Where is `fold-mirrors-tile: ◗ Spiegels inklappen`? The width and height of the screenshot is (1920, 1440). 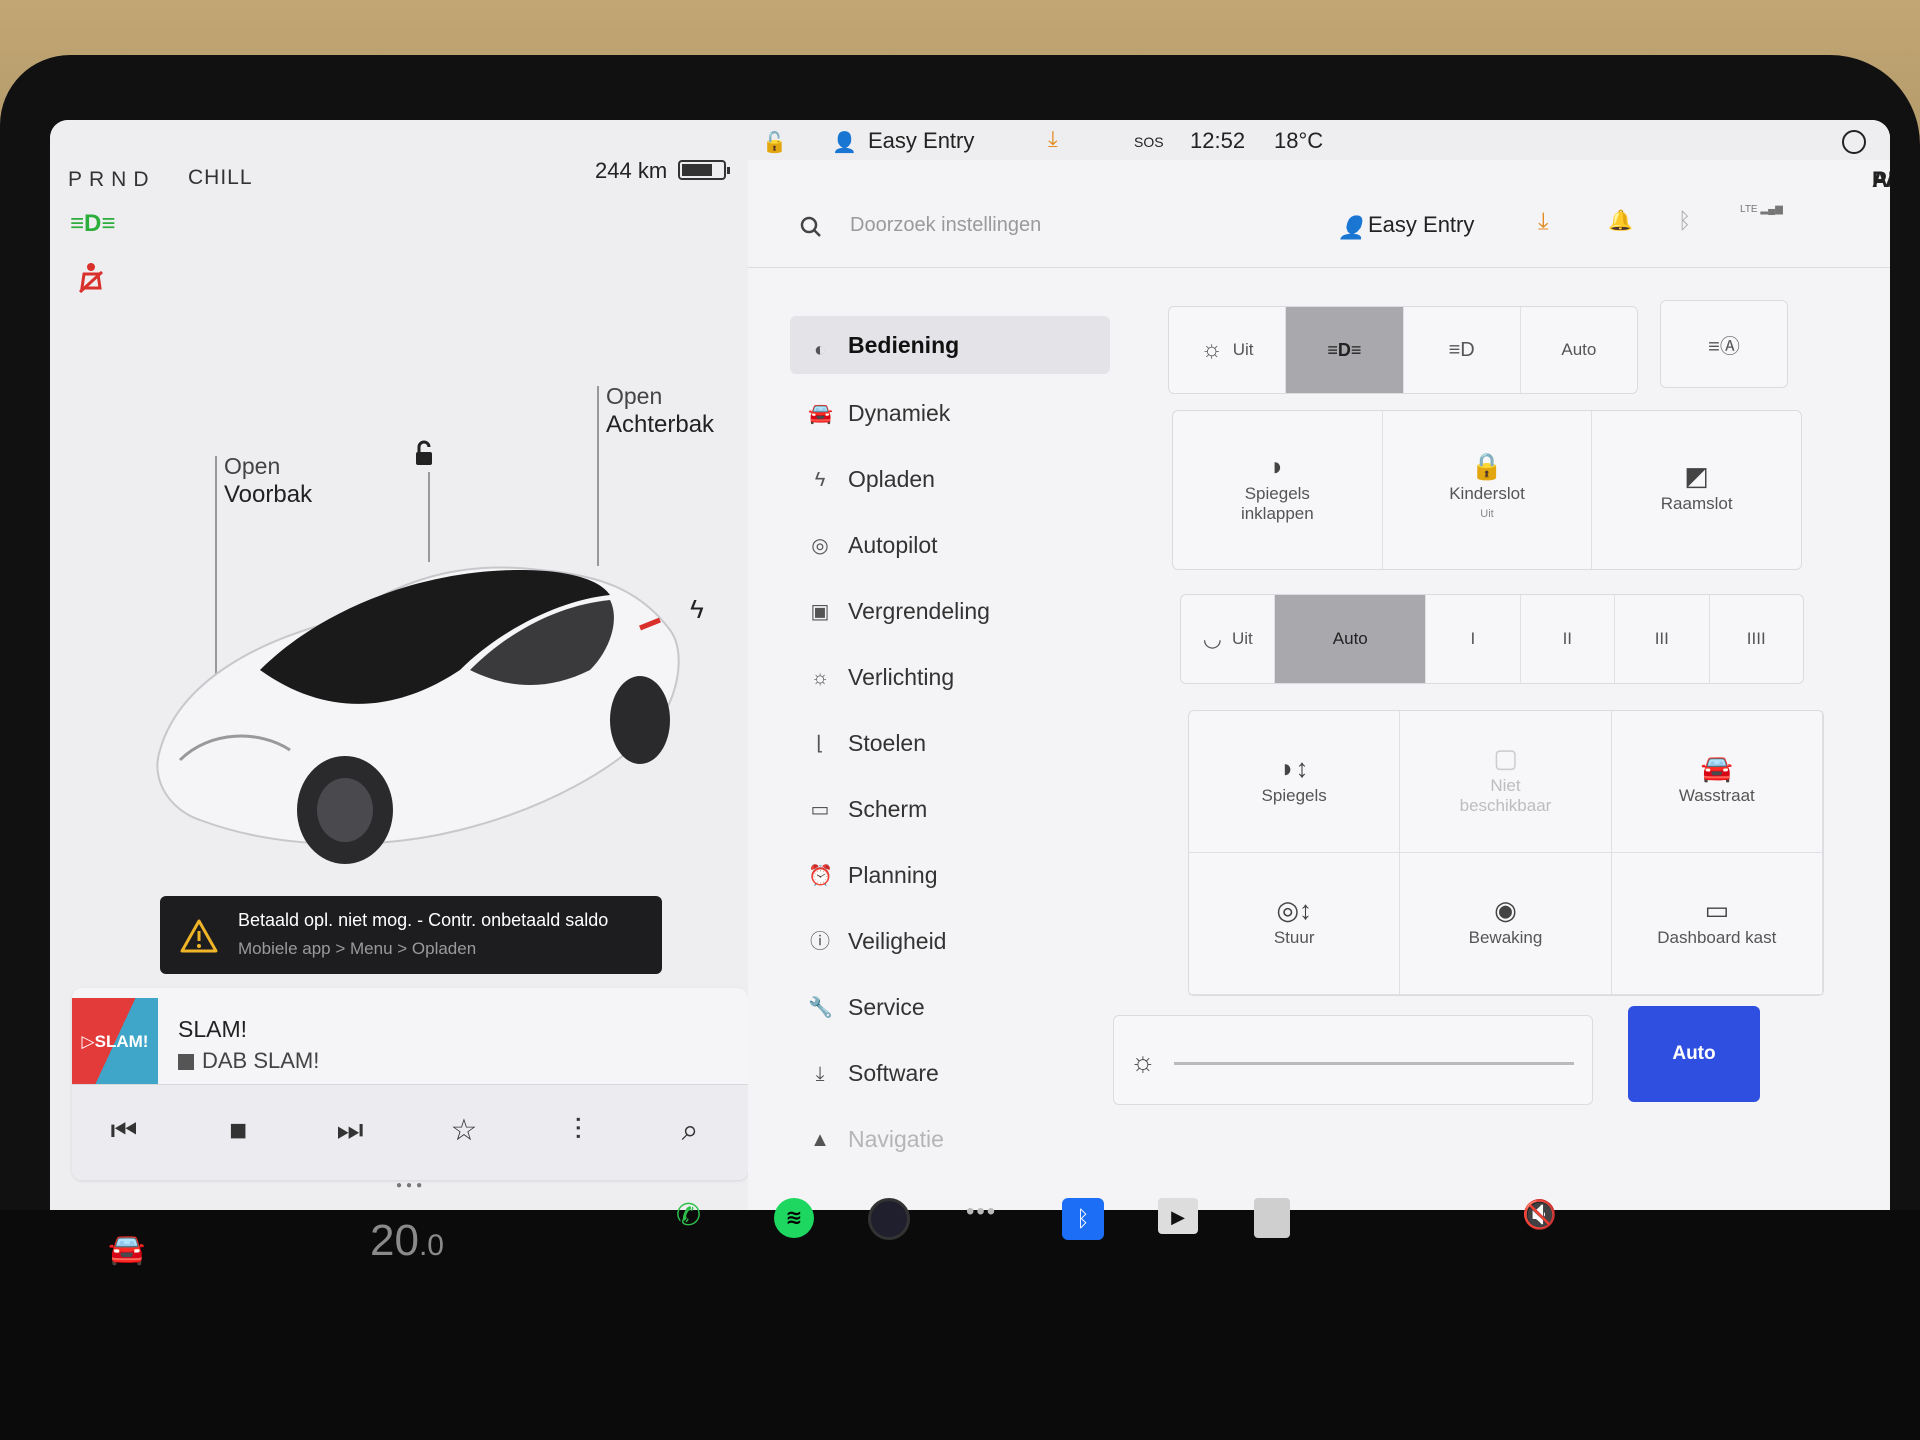 fold-mirrors-tile: ◗ Spiegels inklappen is located at coordinates (1278, 490).